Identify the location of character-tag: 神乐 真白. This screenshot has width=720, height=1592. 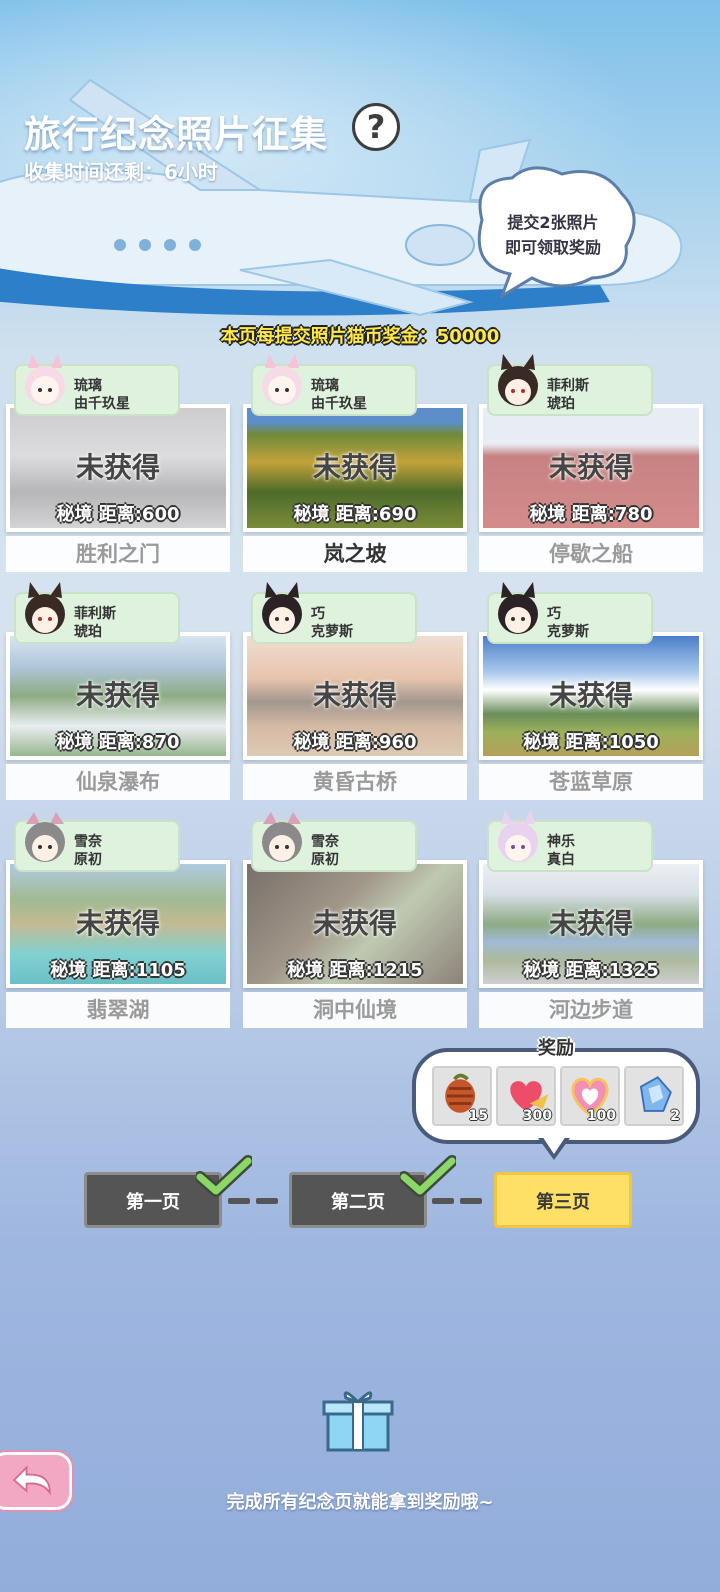
(570, 841).